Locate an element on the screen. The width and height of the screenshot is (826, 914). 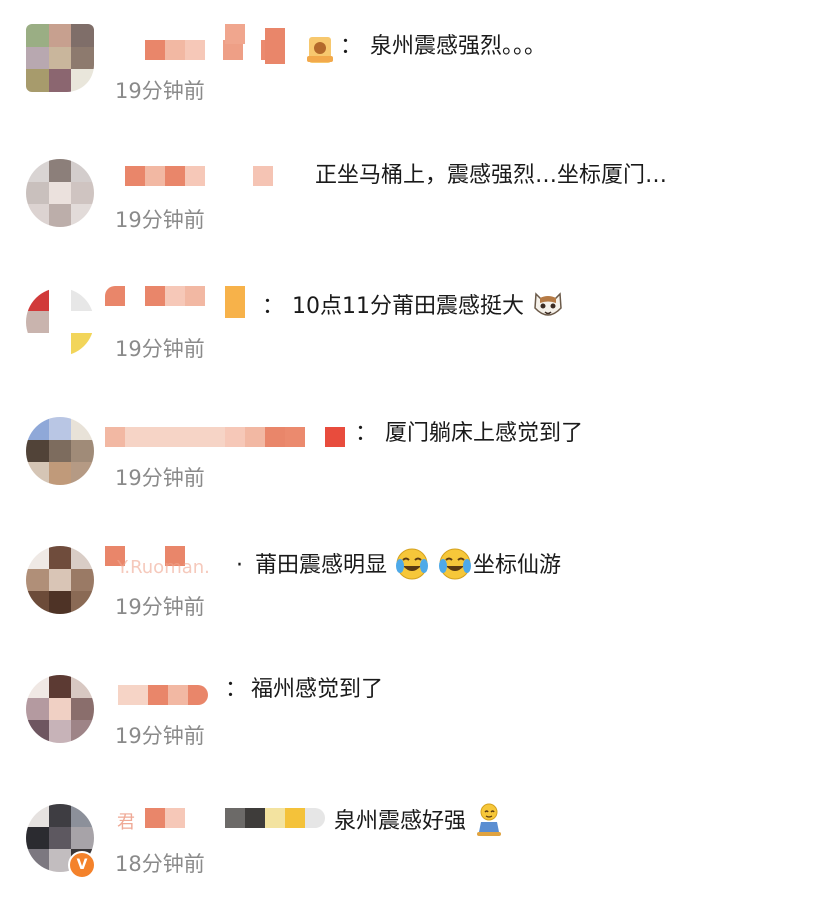
comment-item: Y.Ruoman. · 莆田震感明显 坐标仙游 19分钟前 is located at coordinates (413, 580).